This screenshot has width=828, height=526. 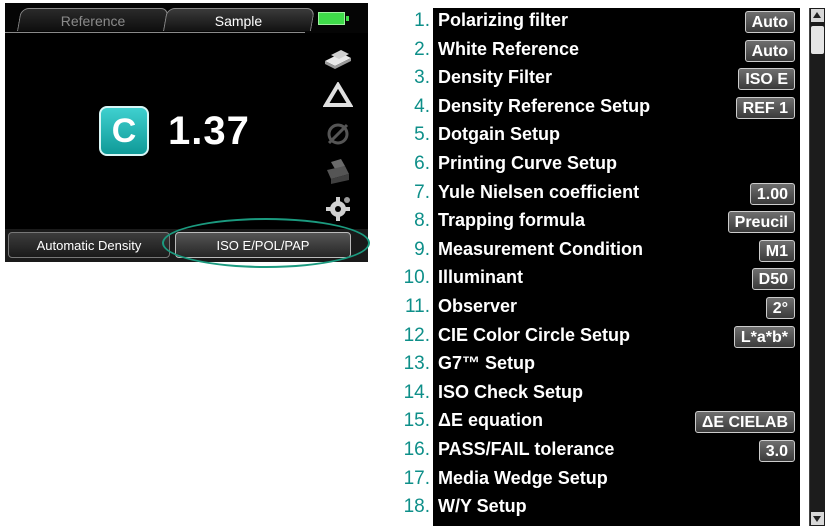 What do you see at coordinates (416, 335) in the screenshot?
I see `menu-item-number: 12.` at bounding box center [416, 335].